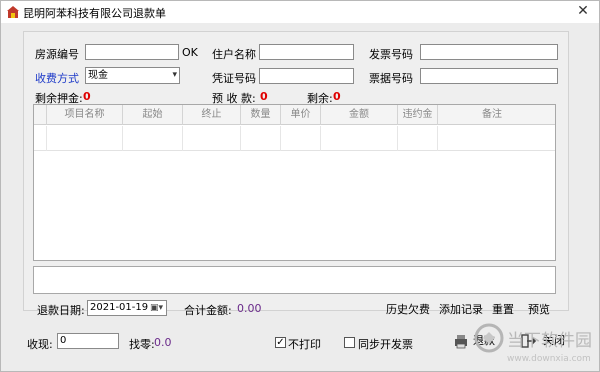  What do you see at coordinates (87, 96) in the screenshot?
I see `deposit-left-value: 0` at bounding box center [87, 96].